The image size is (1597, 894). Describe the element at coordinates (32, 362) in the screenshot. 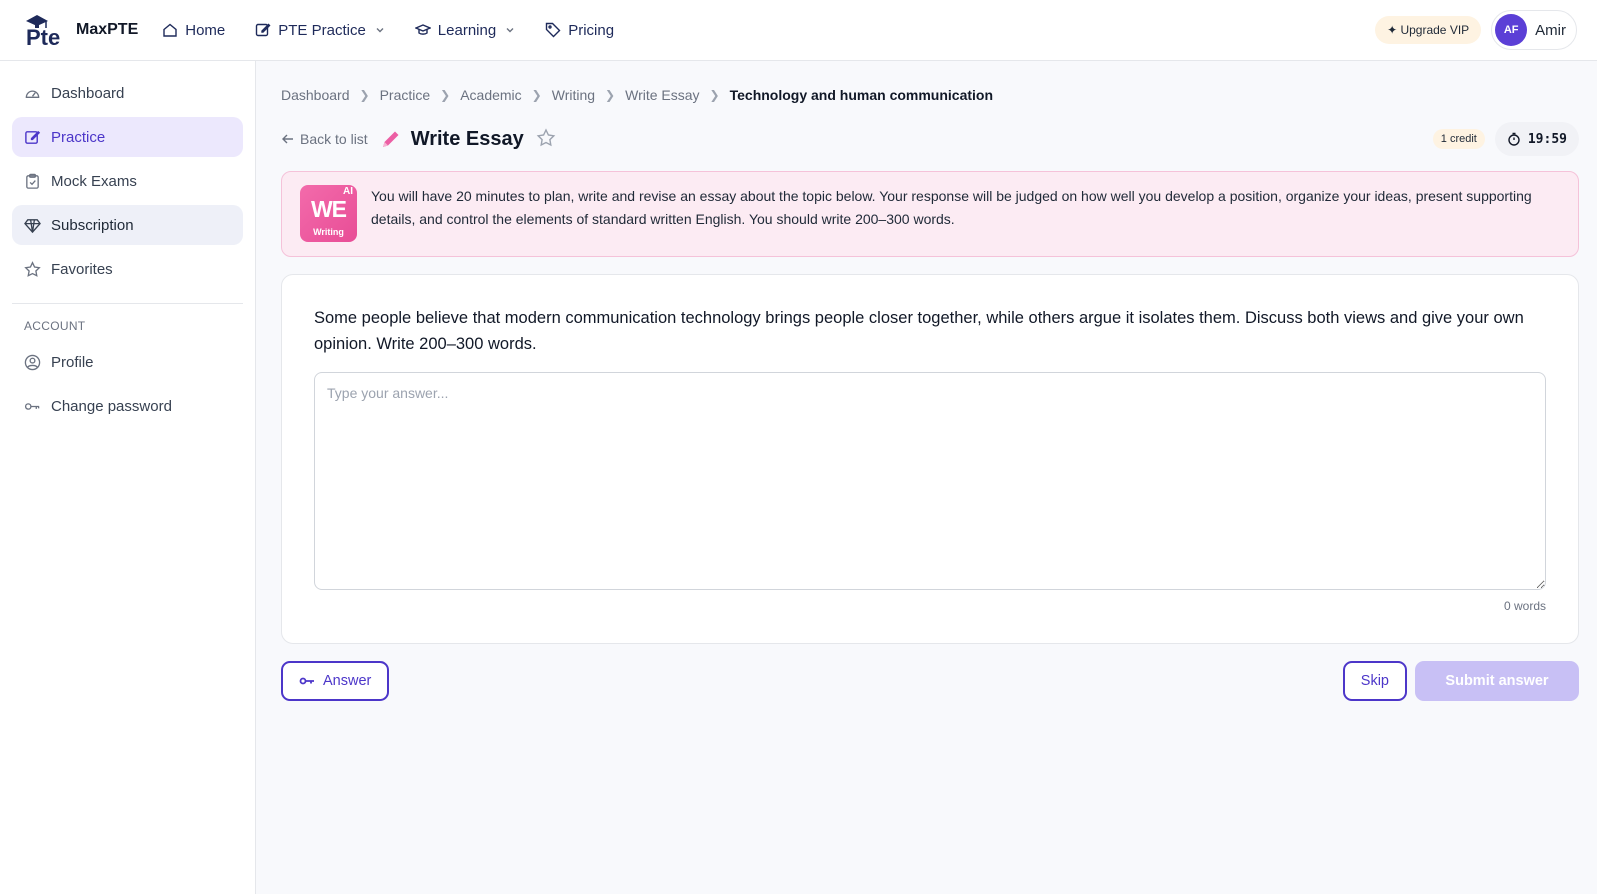

I see `user-circle-icon` at that location.